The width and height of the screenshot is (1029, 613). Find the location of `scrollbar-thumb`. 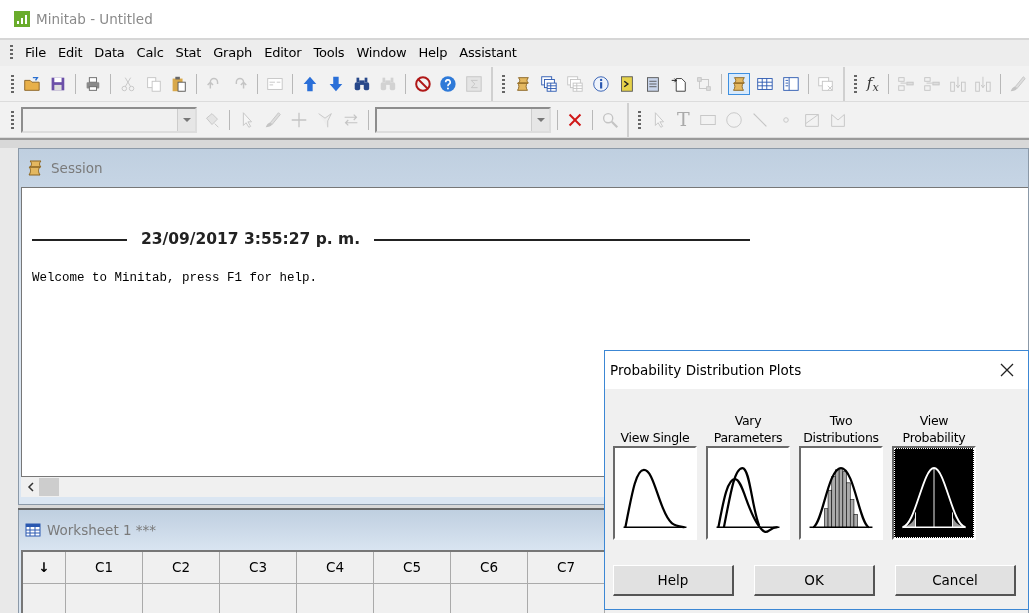

scrollbar-thumb is located at coordinates (49, 487).